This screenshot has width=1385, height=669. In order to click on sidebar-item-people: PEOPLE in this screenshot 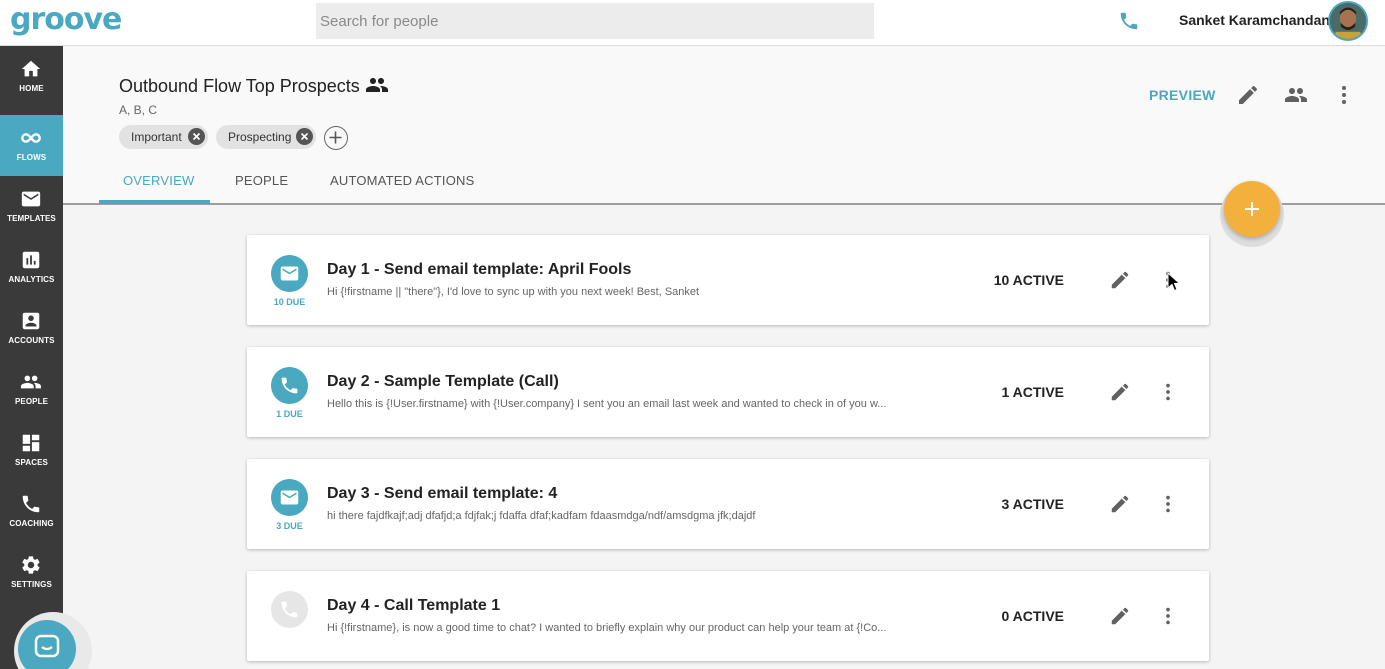, I will do `click(31, 389)`.